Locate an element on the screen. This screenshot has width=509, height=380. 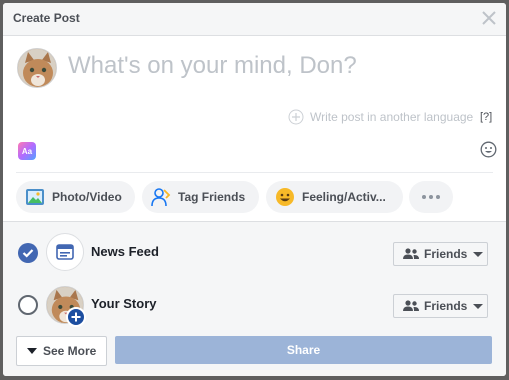
news-feed-icon is located at coordinates (65, 252).